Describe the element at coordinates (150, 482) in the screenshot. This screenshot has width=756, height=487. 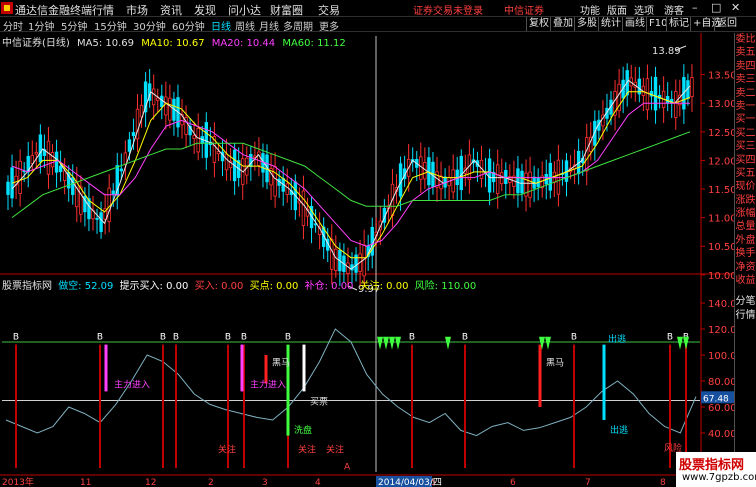
I see `date-axis-label: 12` at that location.